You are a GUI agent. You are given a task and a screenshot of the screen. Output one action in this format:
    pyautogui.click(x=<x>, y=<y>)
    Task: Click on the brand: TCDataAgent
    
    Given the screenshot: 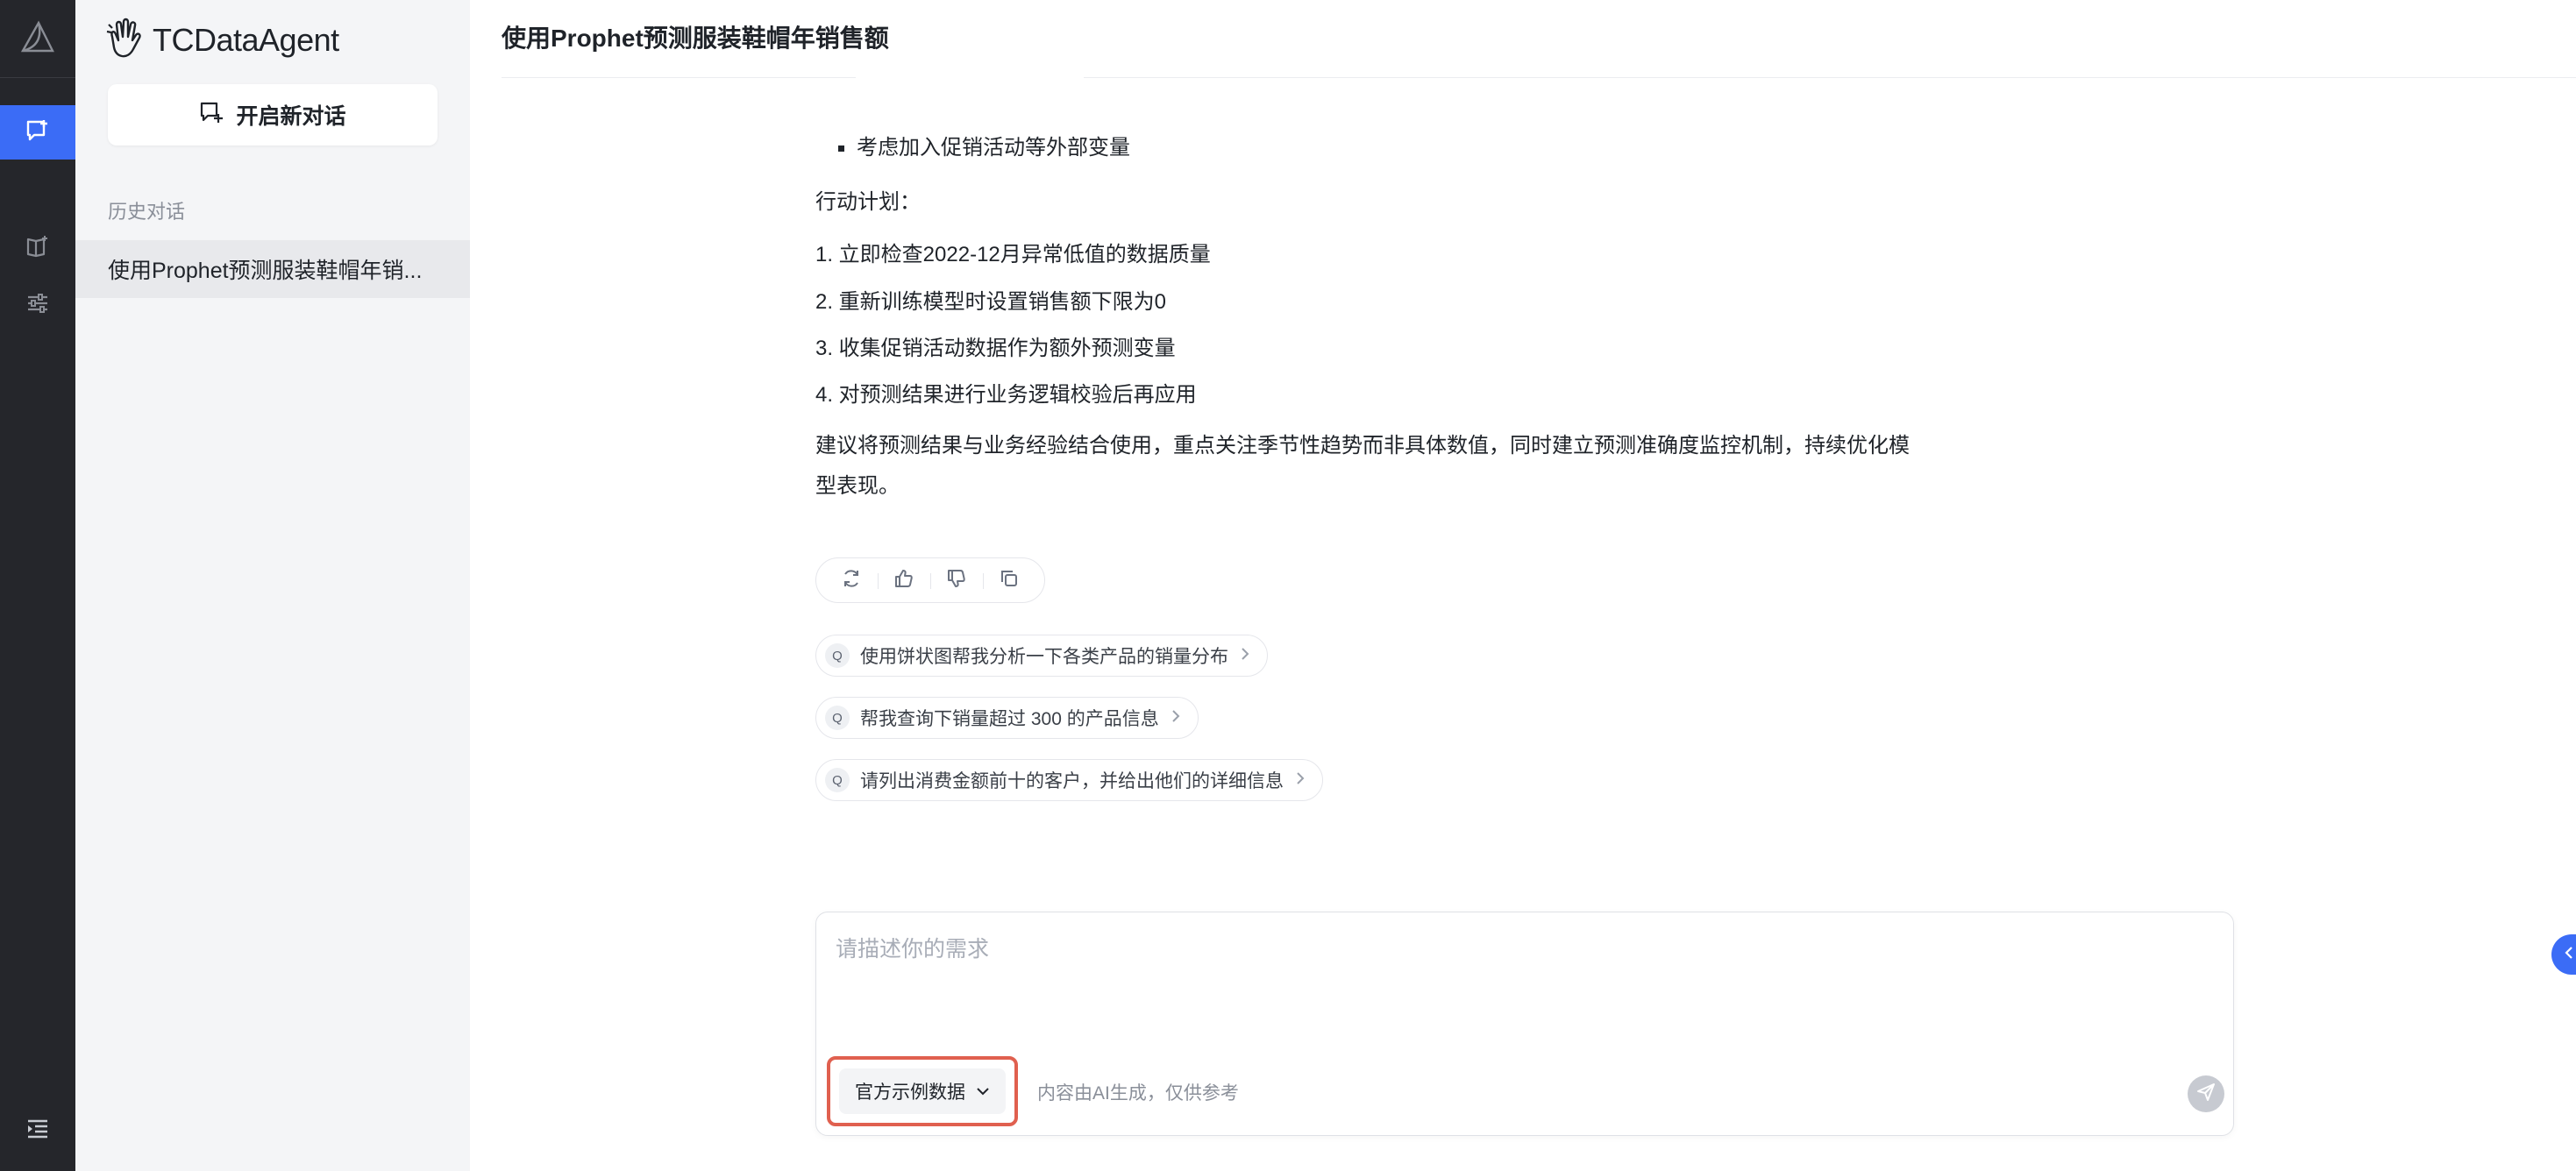 What is the action you would take?
    pyautogui.click(x=222, y=40)
    